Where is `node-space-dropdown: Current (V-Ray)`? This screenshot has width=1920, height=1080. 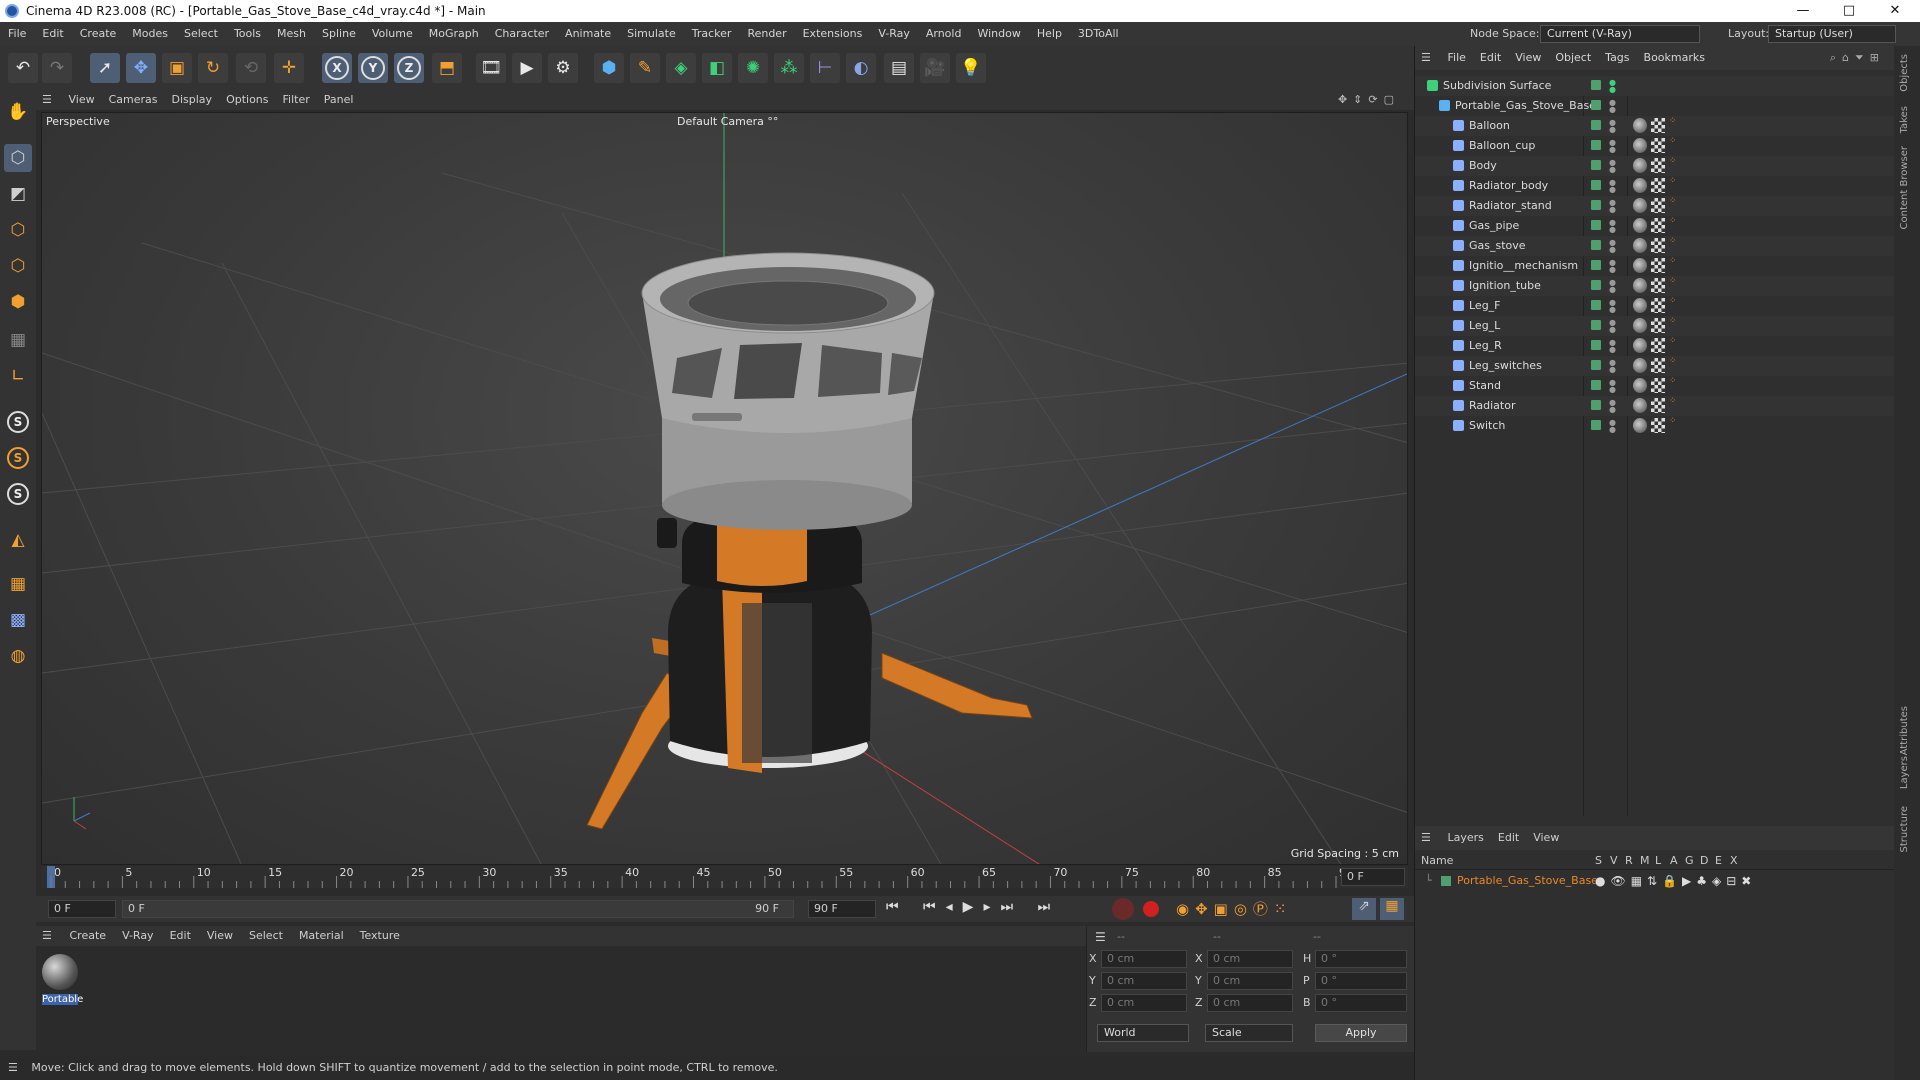 node-space-dropdown: Current (V-Ray) is located at coordinates (1620, 34).